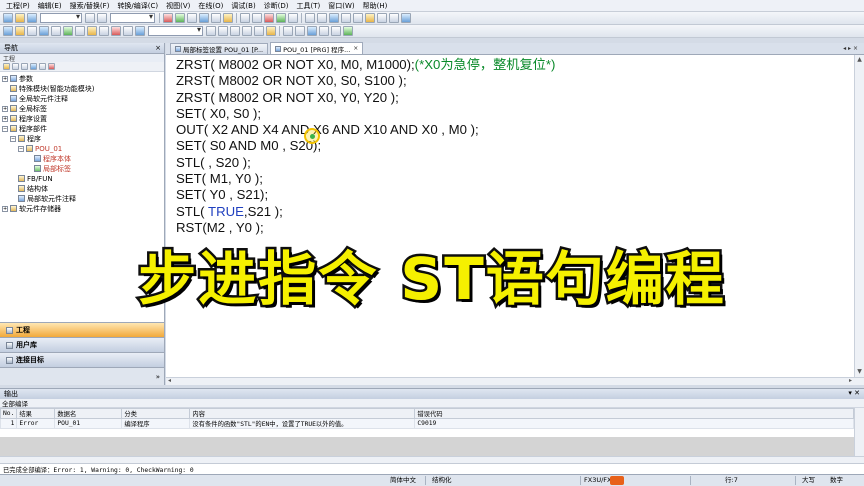  I want to click on menu-edit: 编辑(E), so click(50, 6).